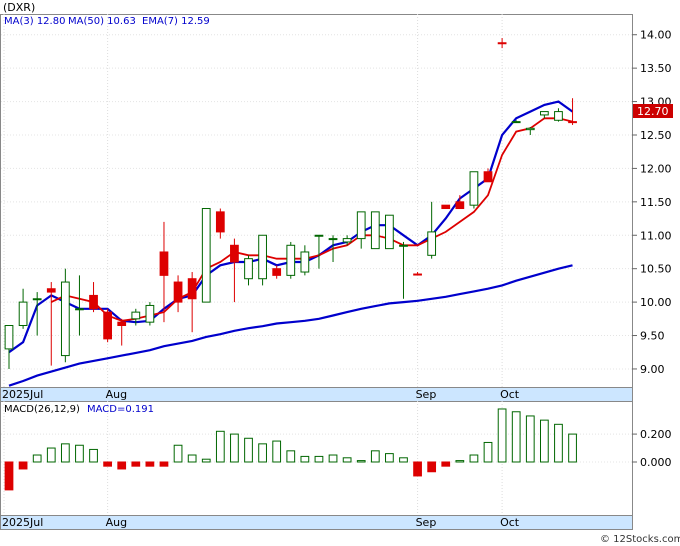 This screenshot has height=546, width=680. Describe the element at coordinates (656, 462) in the screenshot. I see `macd-tick-label: 0.000` at that location.